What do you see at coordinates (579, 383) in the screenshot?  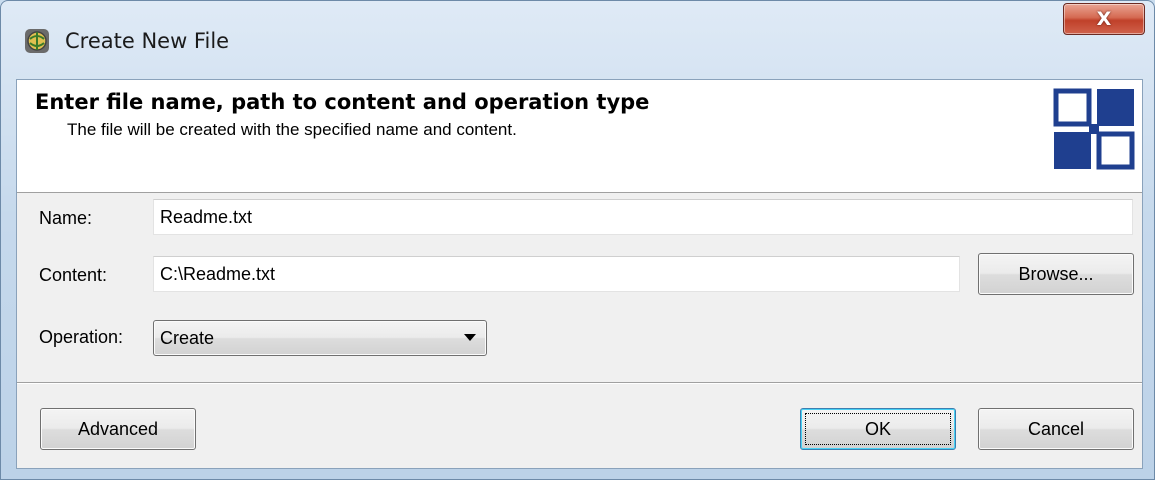 I see `footer-divider-highlight` at bounding box center [579, 383].